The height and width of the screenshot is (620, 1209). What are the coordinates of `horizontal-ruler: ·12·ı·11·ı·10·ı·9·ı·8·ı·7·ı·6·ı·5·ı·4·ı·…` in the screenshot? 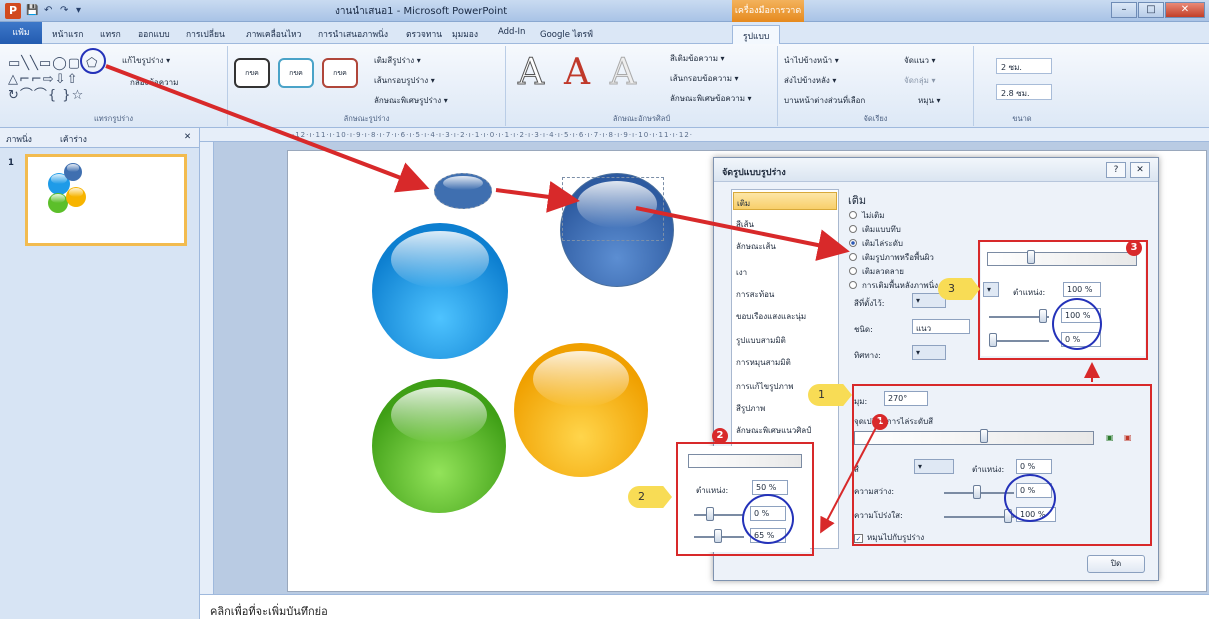 It's located at (704, 135).